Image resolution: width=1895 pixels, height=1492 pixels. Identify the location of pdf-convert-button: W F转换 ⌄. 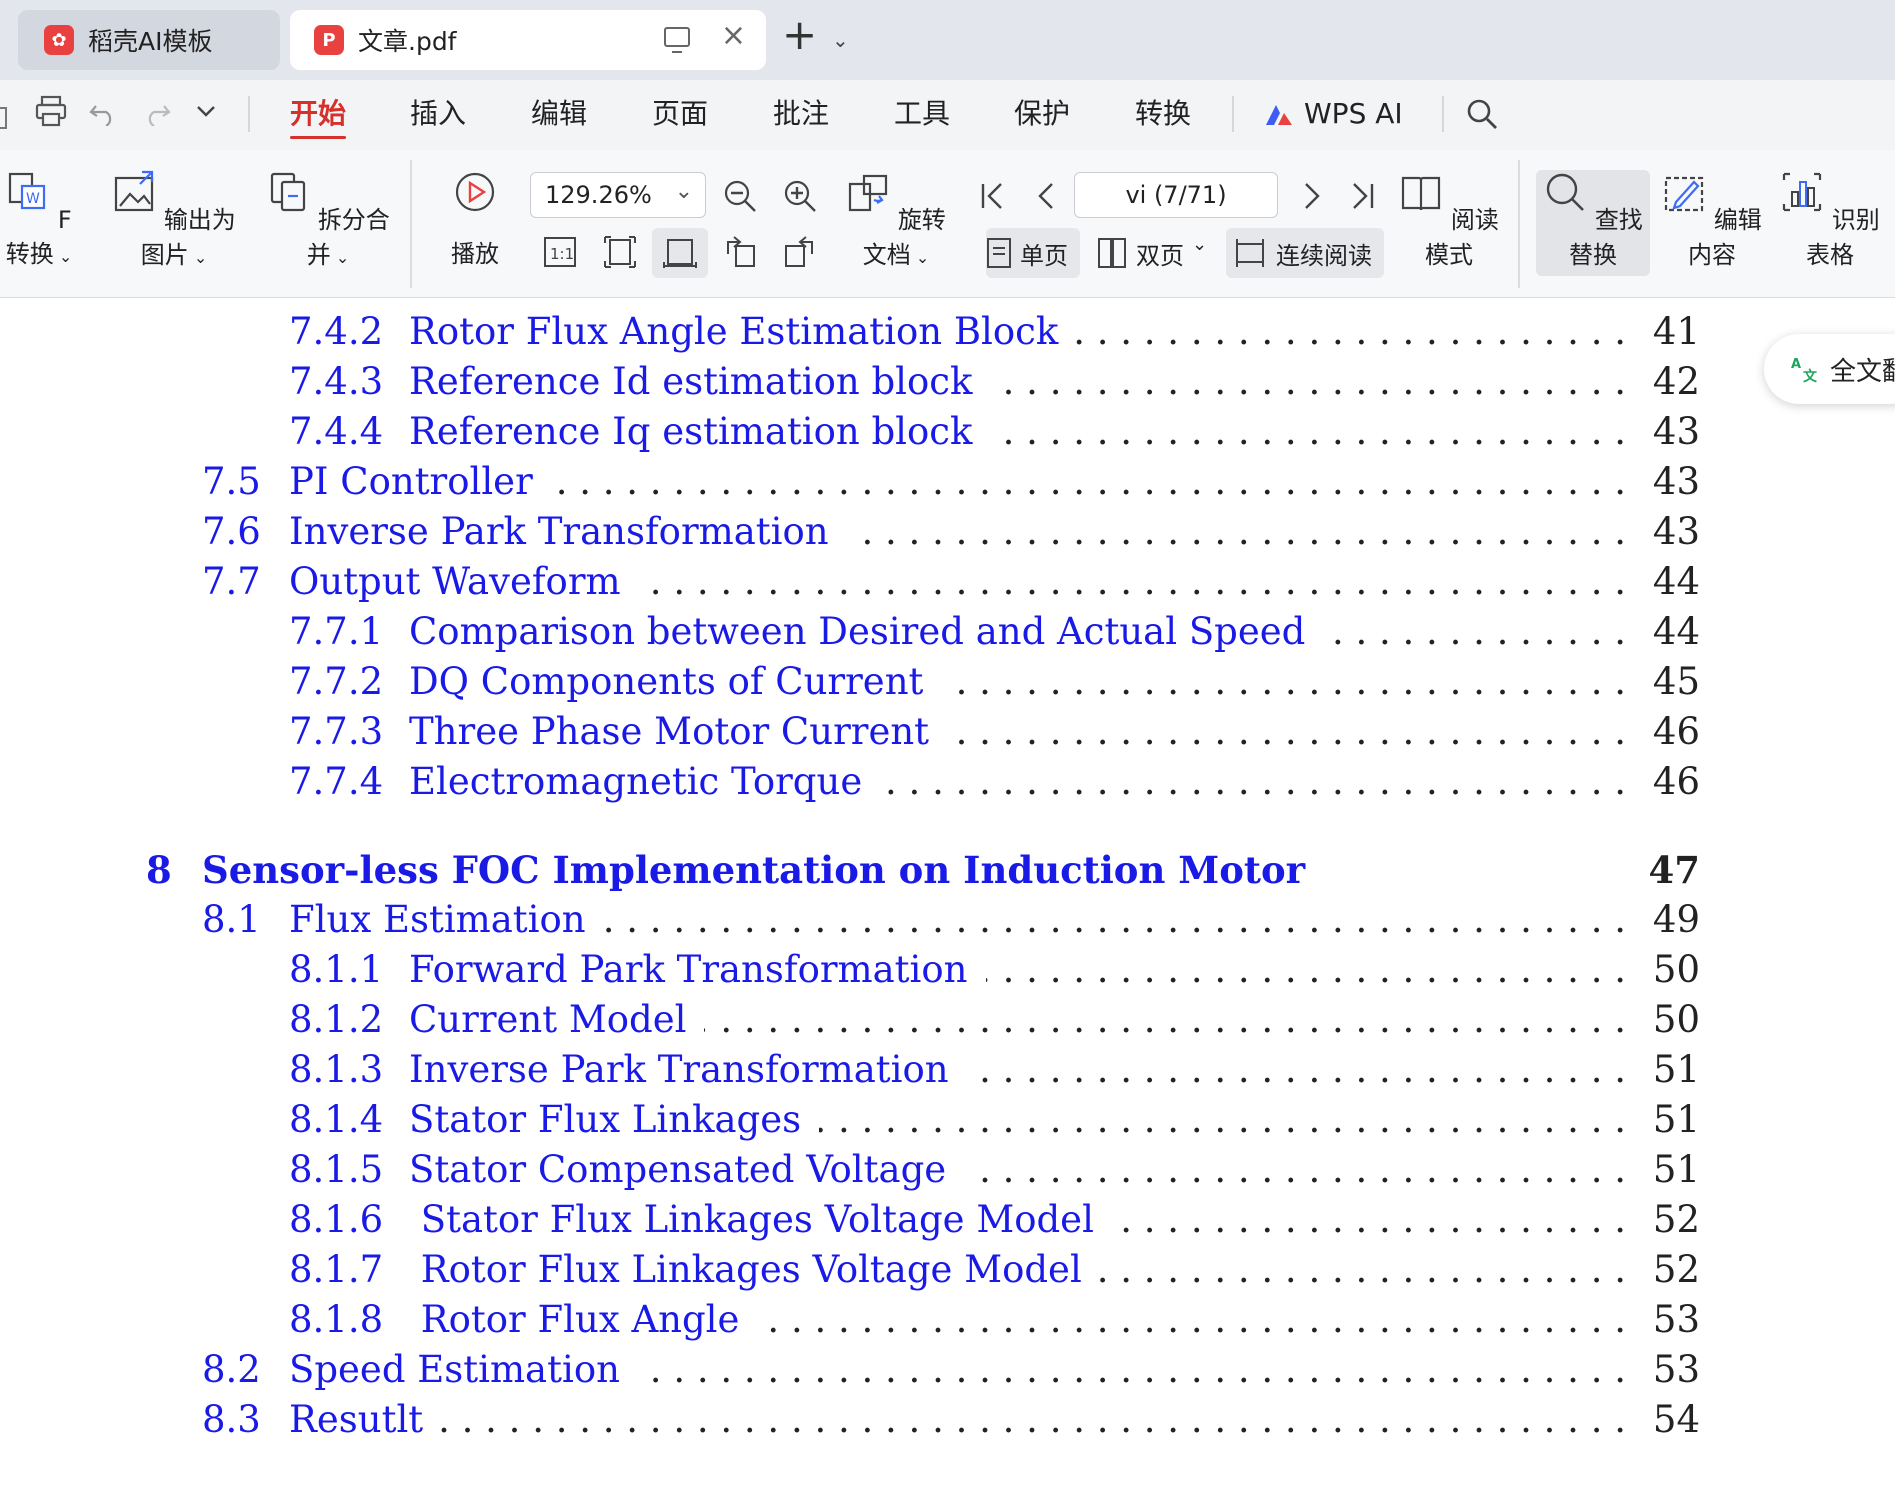
(41, 219).